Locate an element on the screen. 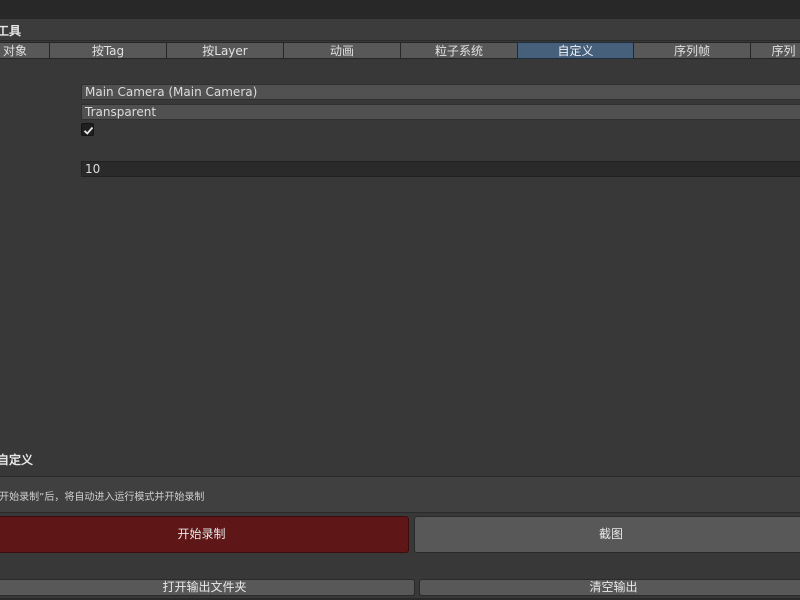 This screenshot has height=600, width=800. number-input: 10 is located at coordinates (440, 169).